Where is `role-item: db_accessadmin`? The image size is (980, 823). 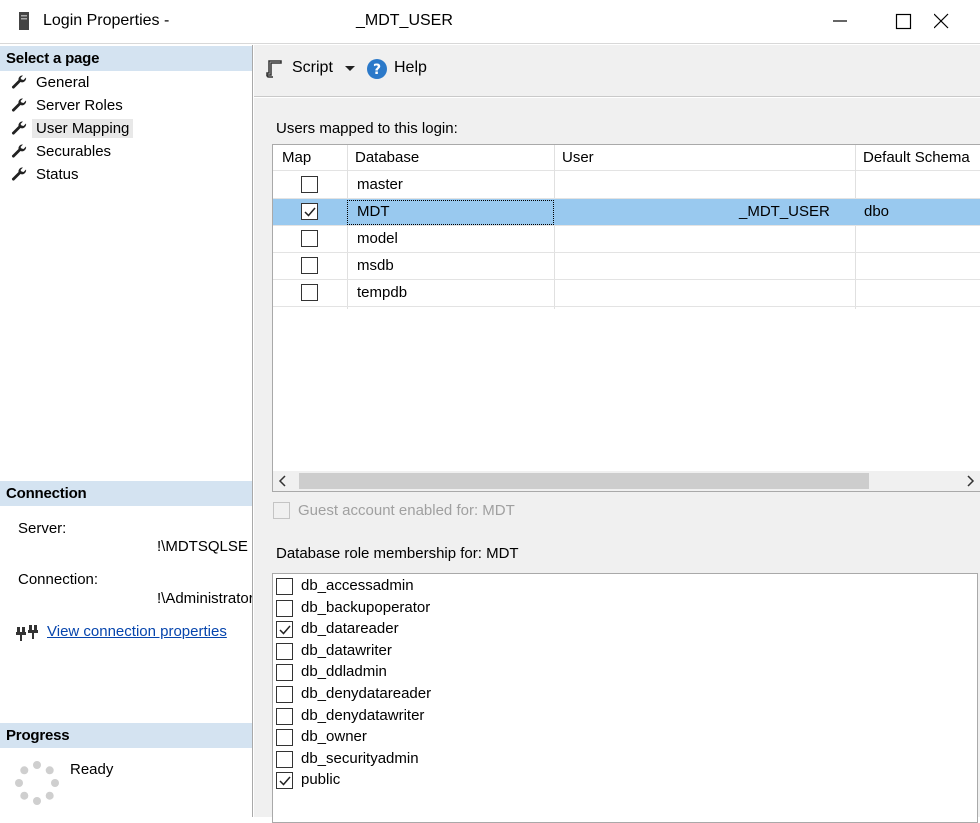 role-item: db_accessadmin is located at coordinates (345, 585).